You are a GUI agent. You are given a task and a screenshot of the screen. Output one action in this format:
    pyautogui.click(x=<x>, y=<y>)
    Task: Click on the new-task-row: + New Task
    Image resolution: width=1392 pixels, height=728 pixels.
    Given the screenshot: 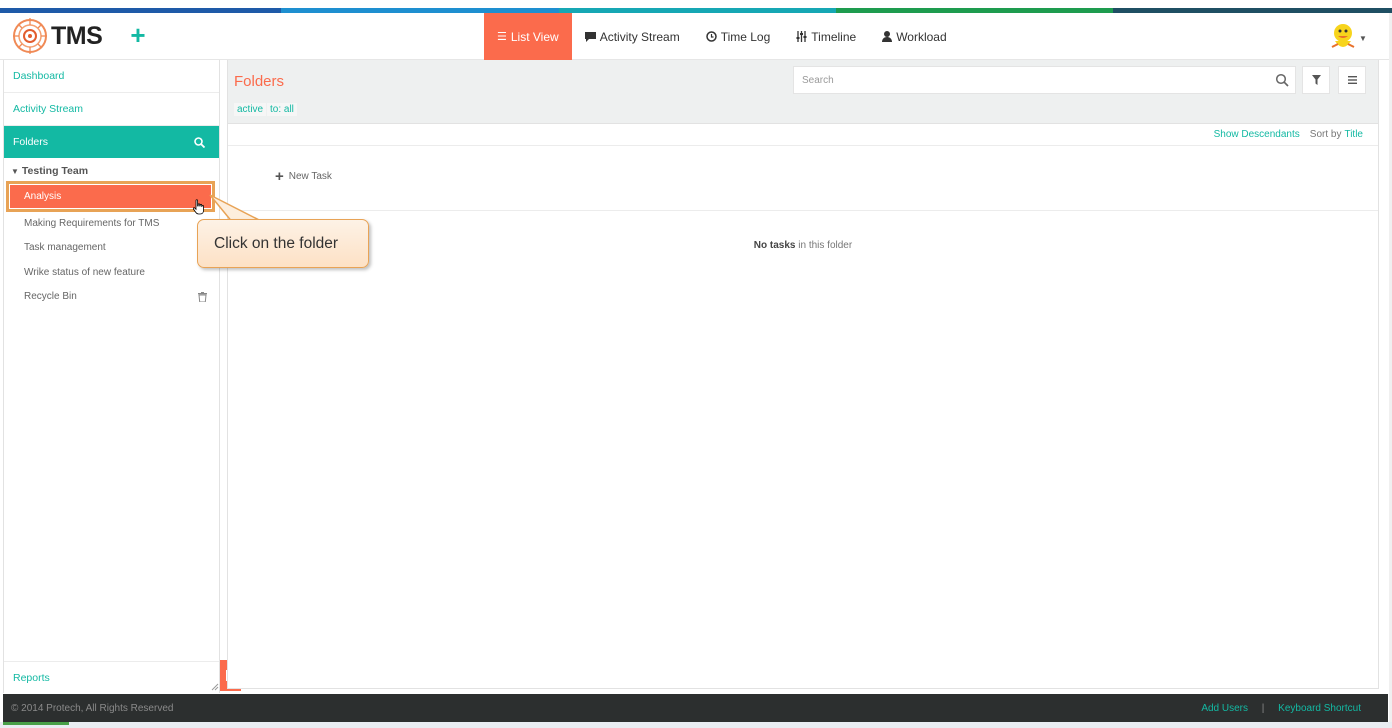 What is the action you would take?
    pyautogui.click(x=803, y=178)
    